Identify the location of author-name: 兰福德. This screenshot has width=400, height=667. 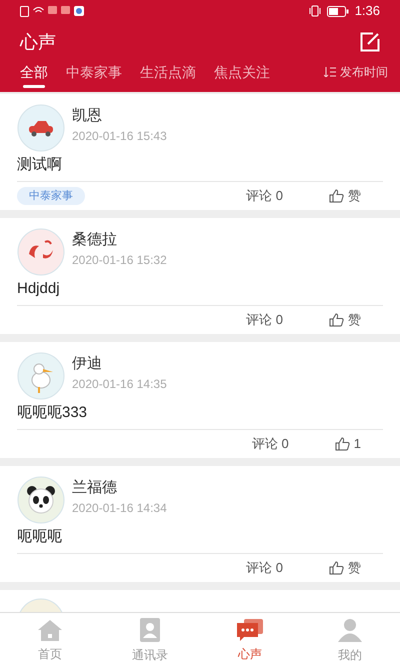
(95, 488).